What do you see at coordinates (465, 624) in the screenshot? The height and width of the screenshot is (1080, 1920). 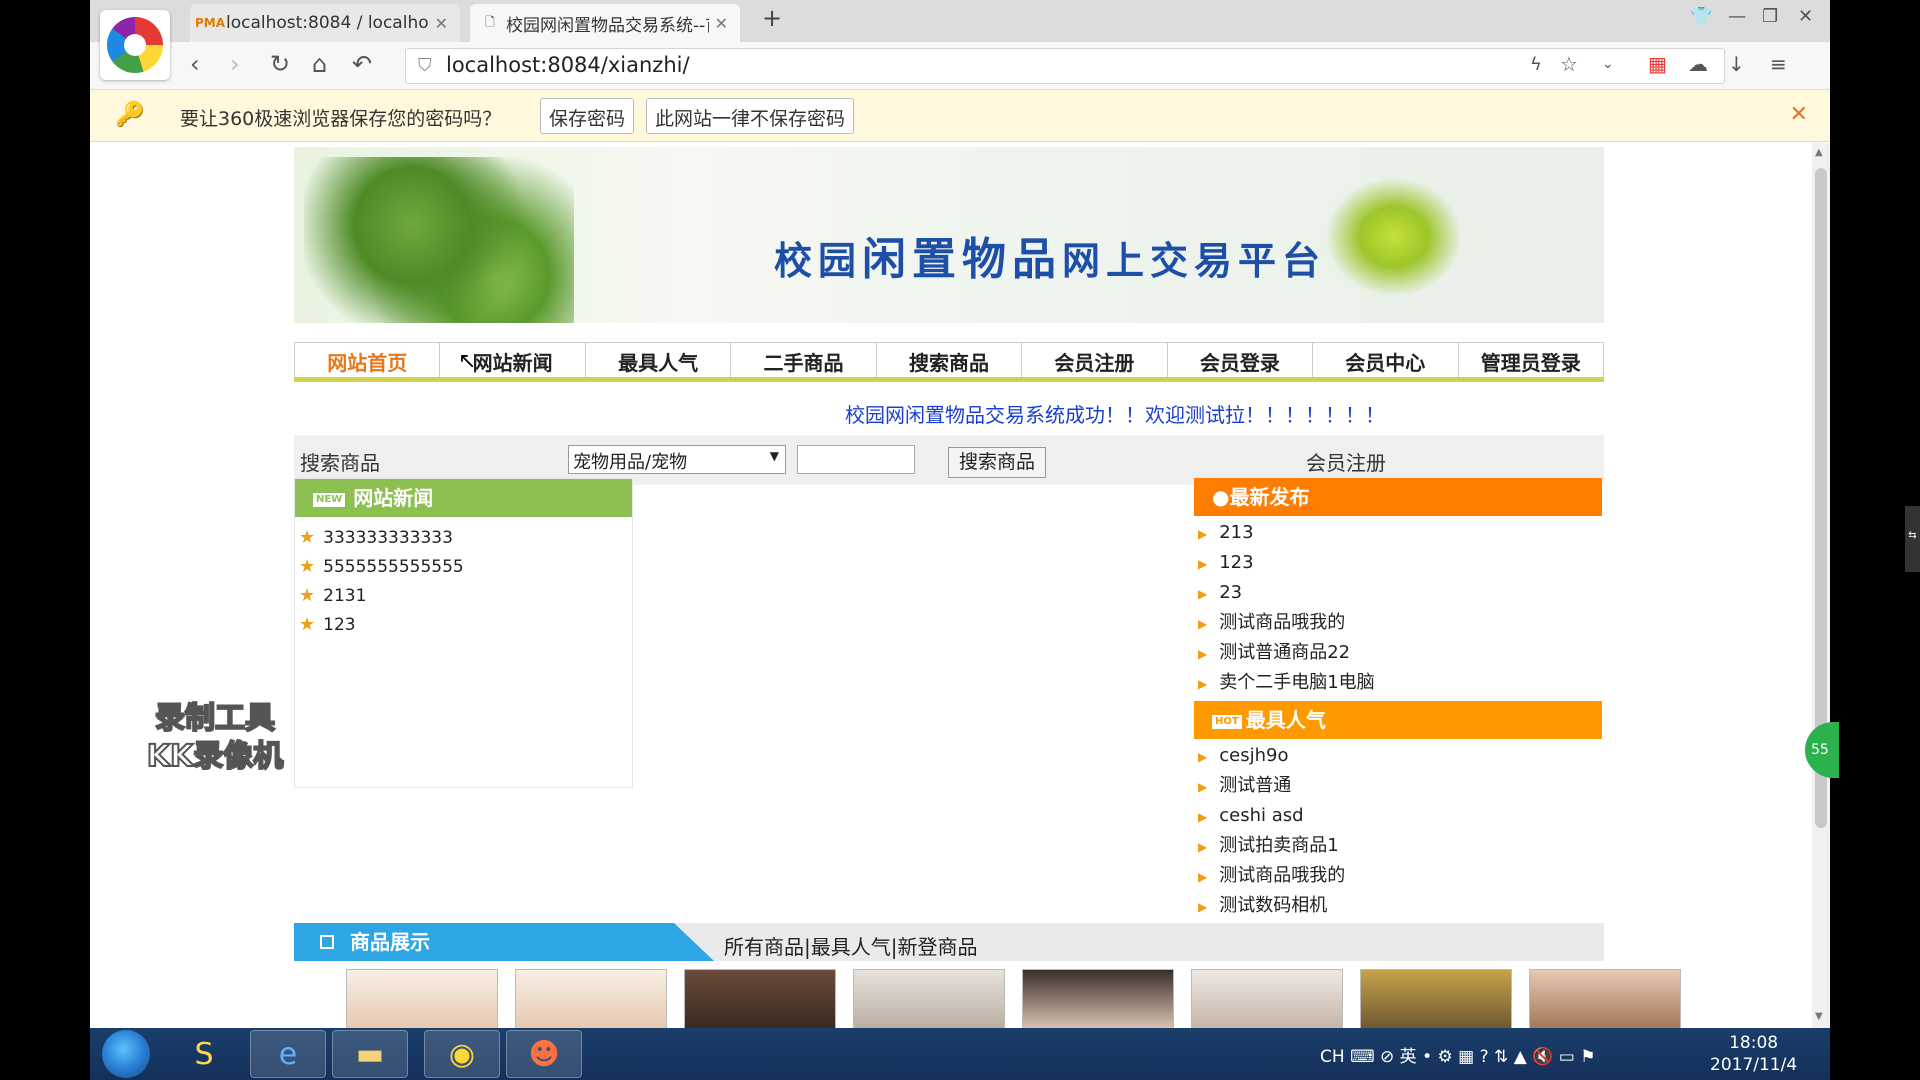 I see `news-item: ★ 123` at bounding box center [465, 624].